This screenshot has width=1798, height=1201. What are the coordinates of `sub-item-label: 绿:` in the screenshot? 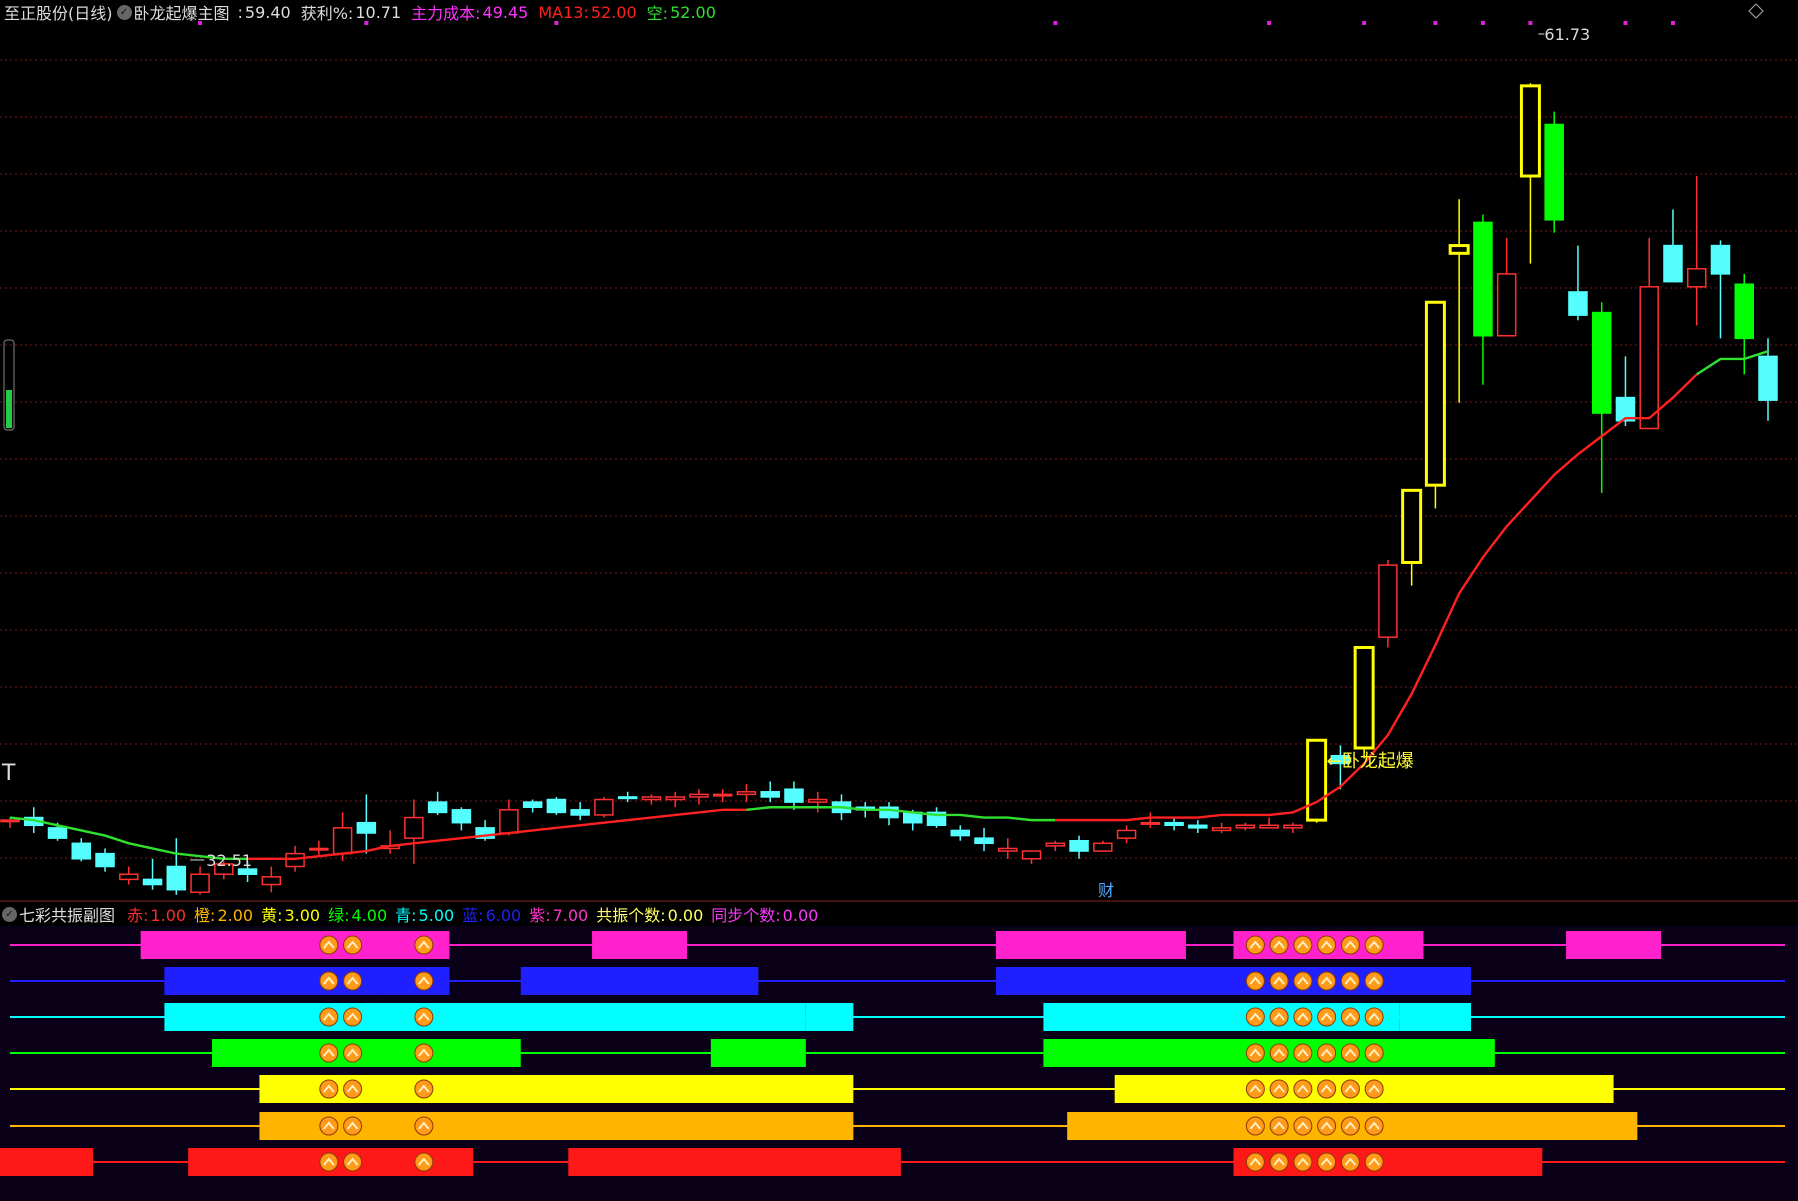 It's located at (339, 915).